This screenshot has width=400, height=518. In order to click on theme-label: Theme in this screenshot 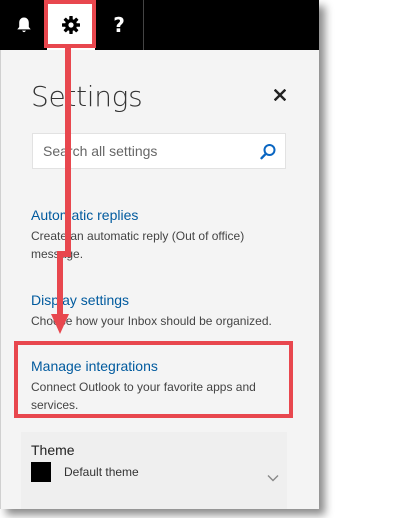, I will do `click(53, 450)`.